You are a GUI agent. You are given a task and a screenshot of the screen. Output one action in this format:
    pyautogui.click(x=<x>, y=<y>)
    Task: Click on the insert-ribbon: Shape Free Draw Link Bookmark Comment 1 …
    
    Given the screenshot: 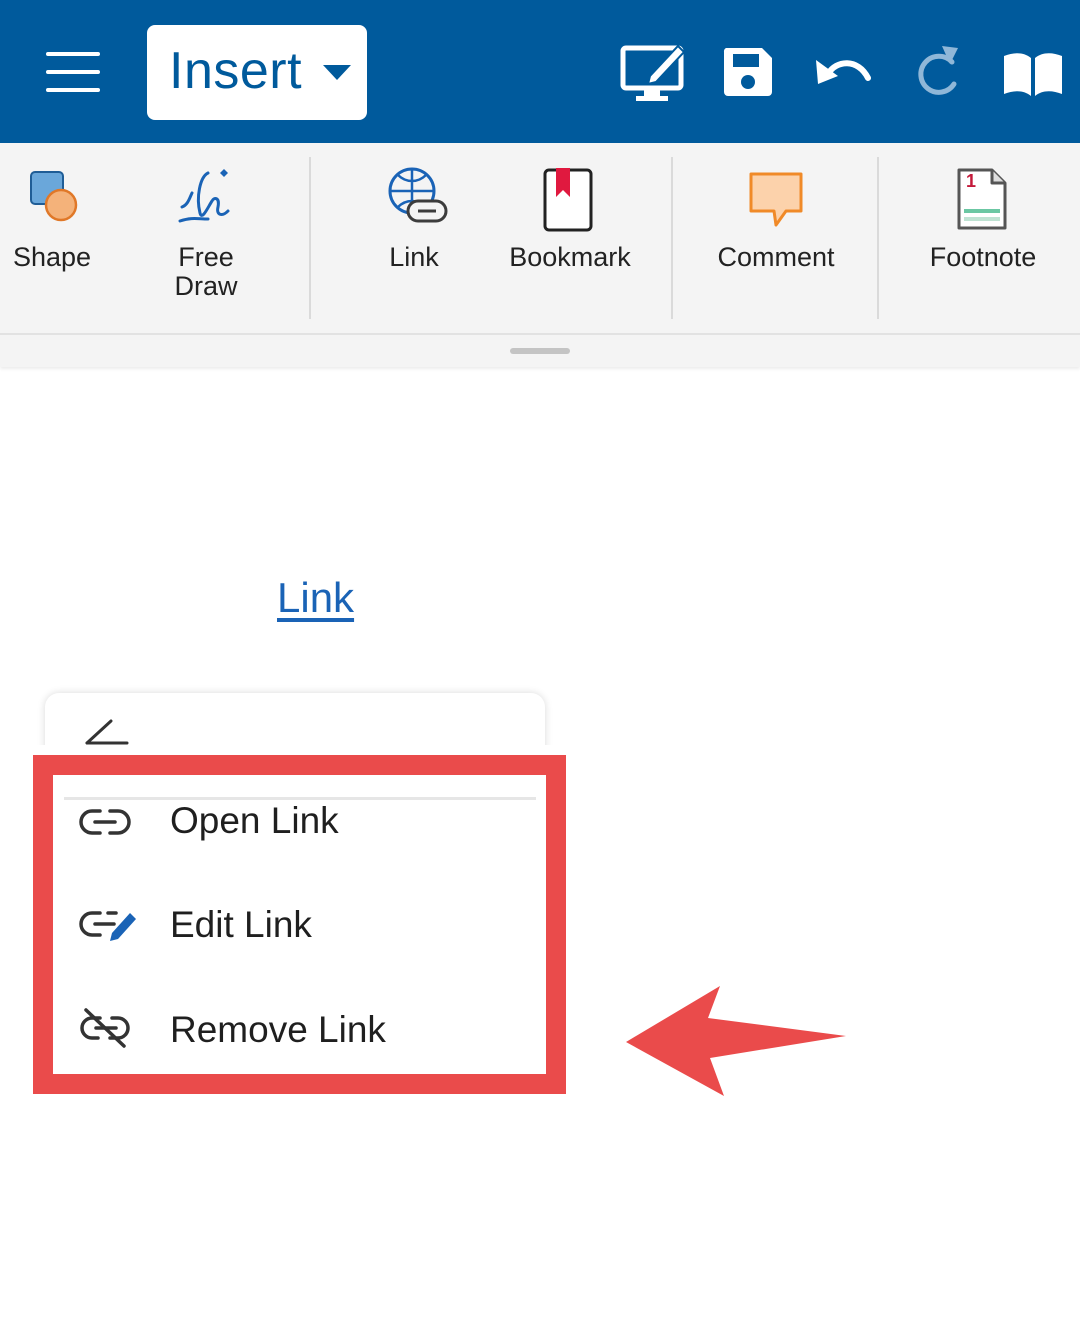 What is the action you would take?
    pyautogui.click(x=540, y=238)
    